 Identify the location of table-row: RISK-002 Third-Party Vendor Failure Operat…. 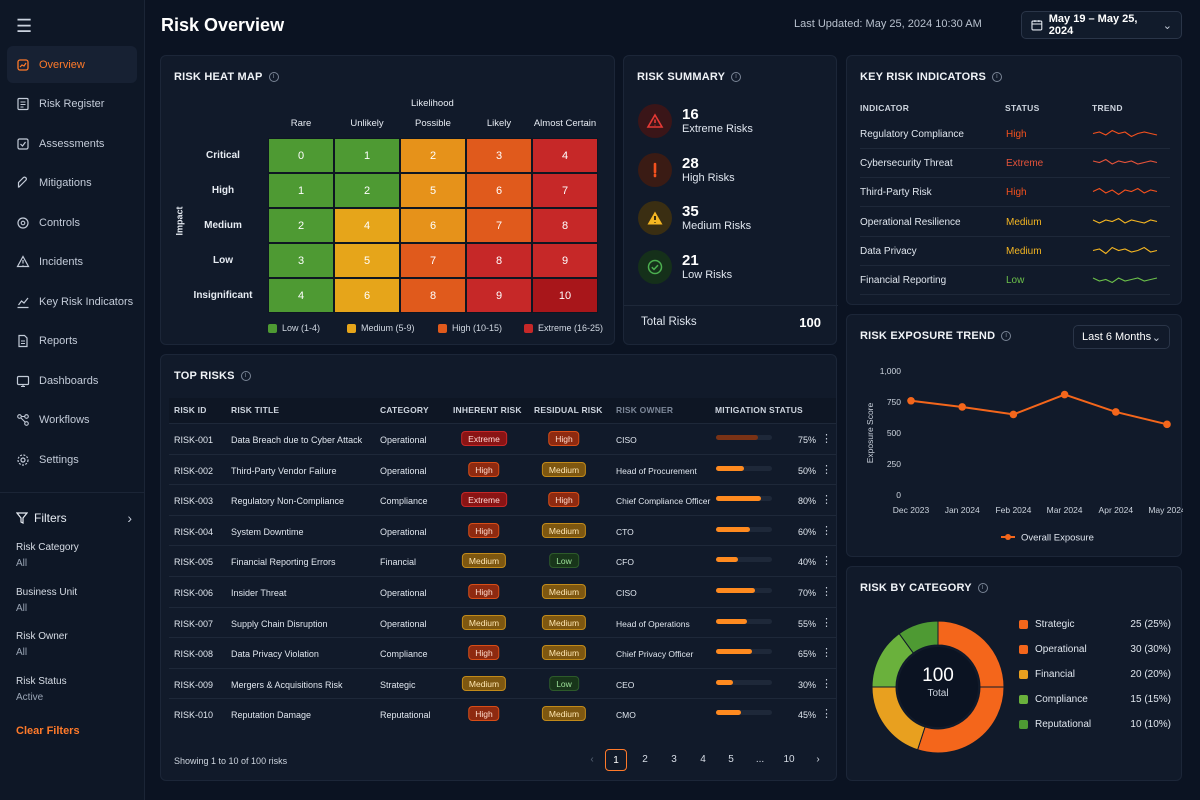
(502, 469).